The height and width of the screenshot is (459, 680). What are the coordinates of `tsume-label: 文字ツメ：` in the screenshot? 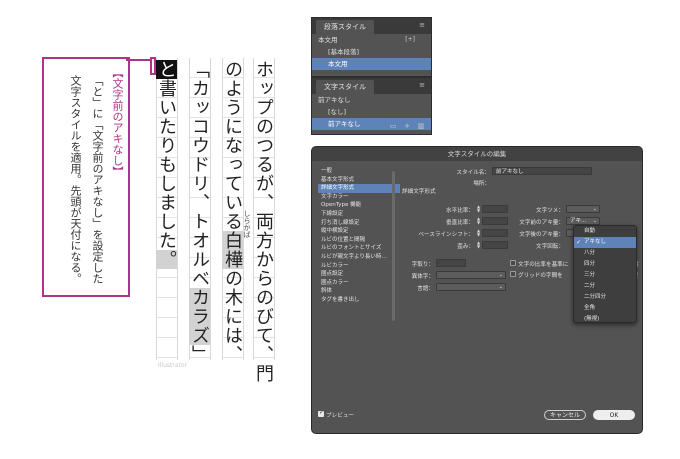 It's located at (550, 211).